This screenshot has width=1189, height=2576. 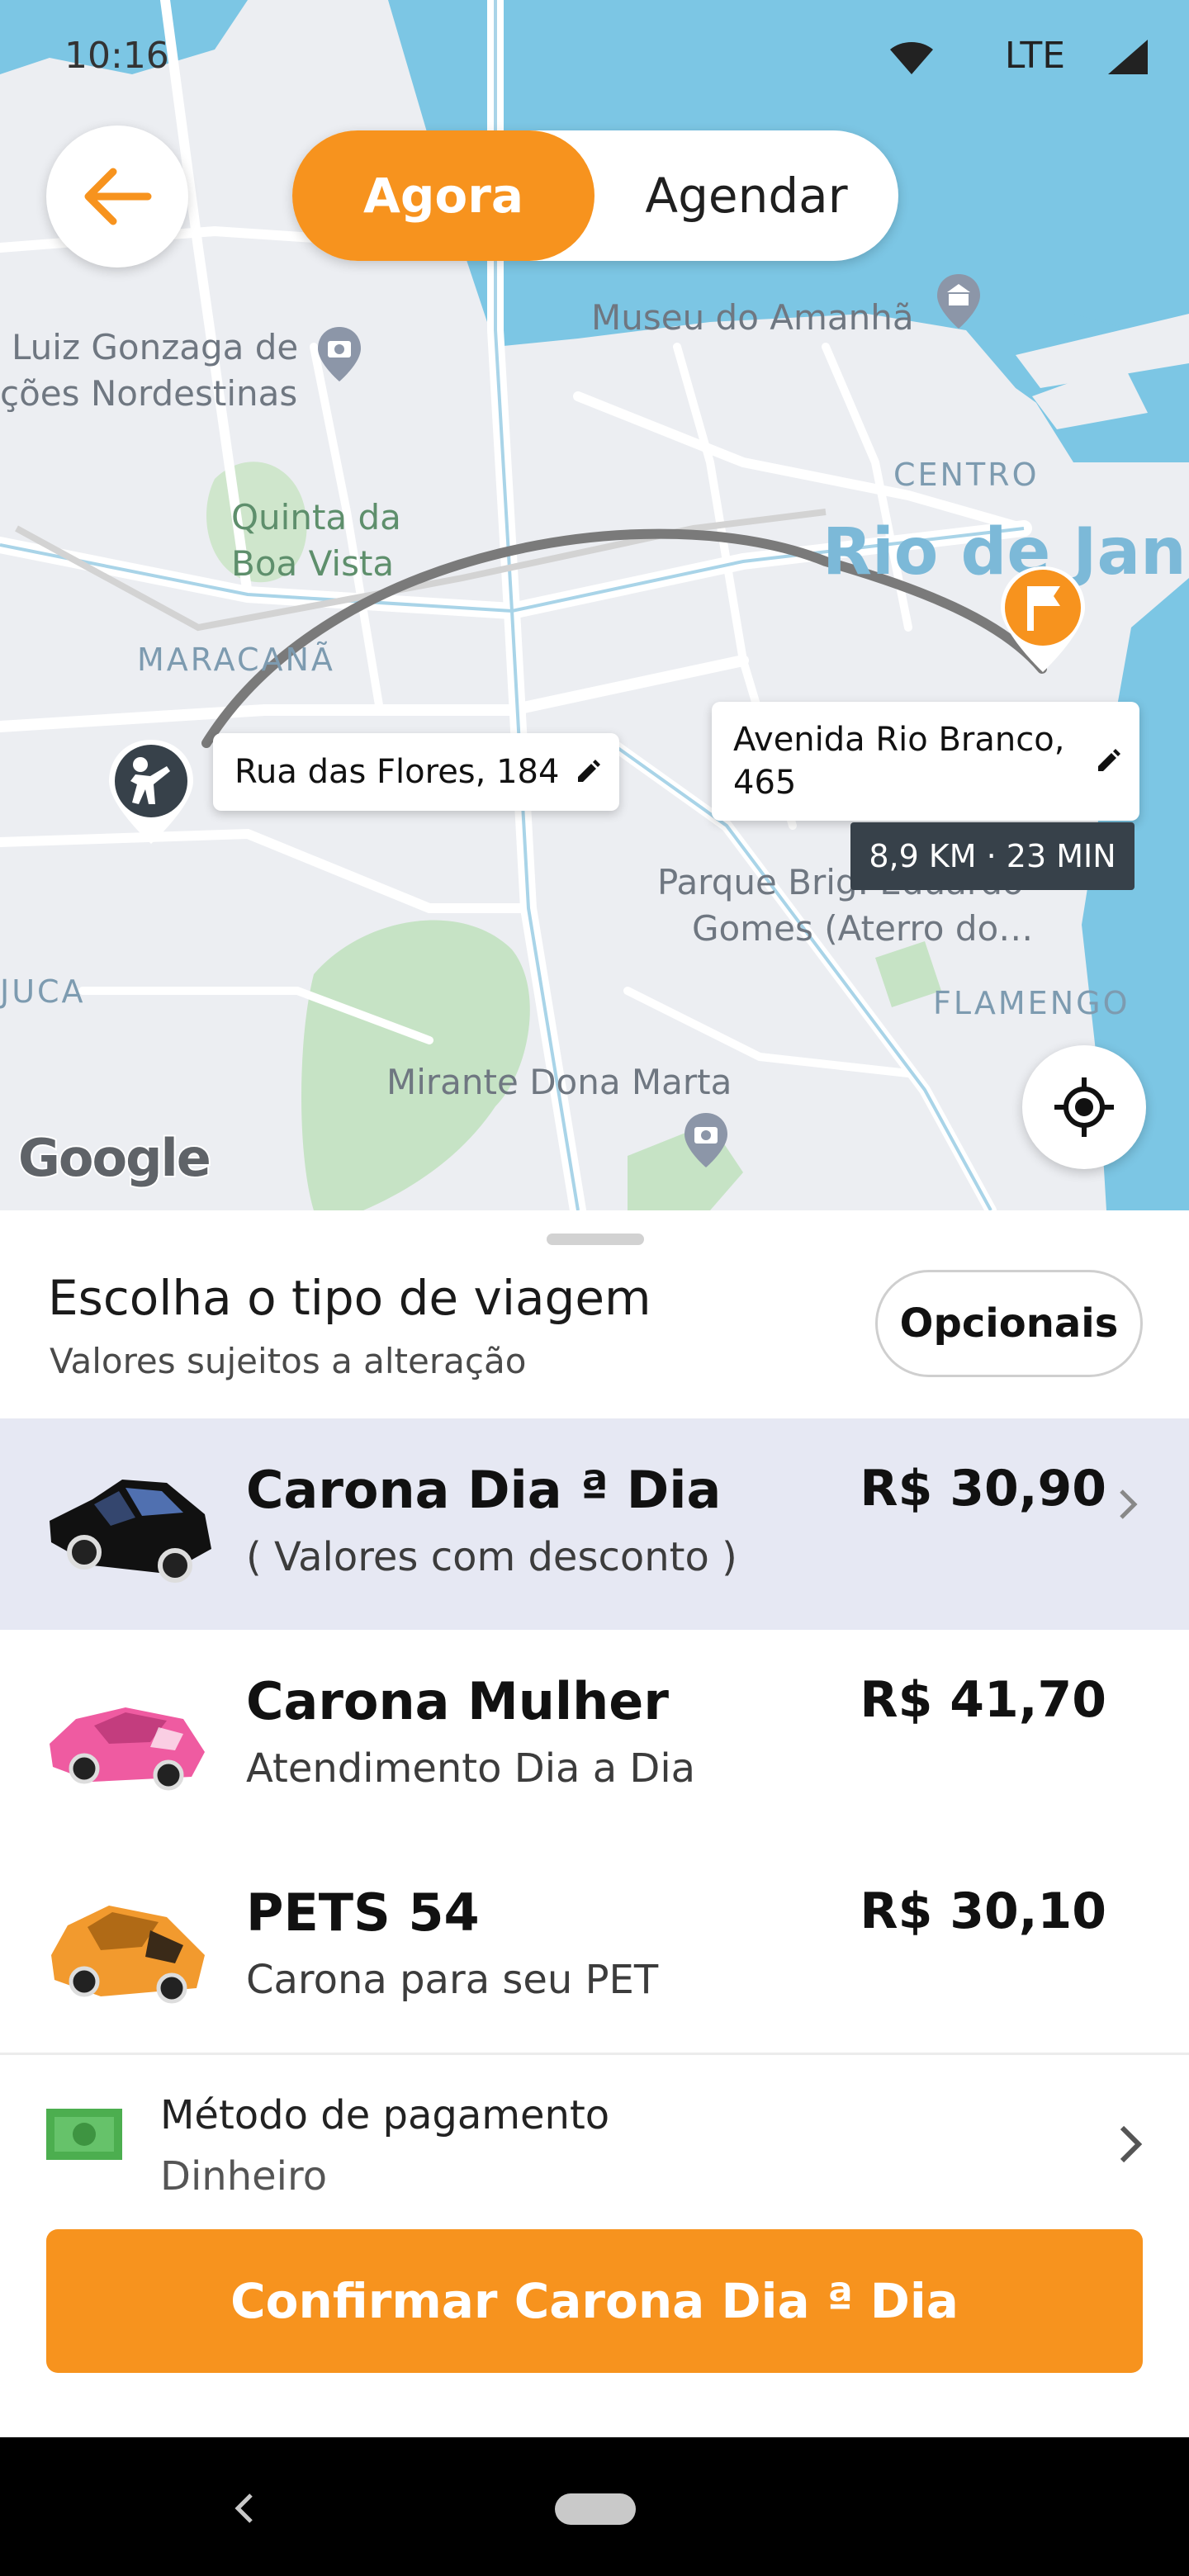 What do you see at coordinates (1009, 1323) in the screenshot?
I see `options-button: Opcionais` at bounding box center [1009, 1323].